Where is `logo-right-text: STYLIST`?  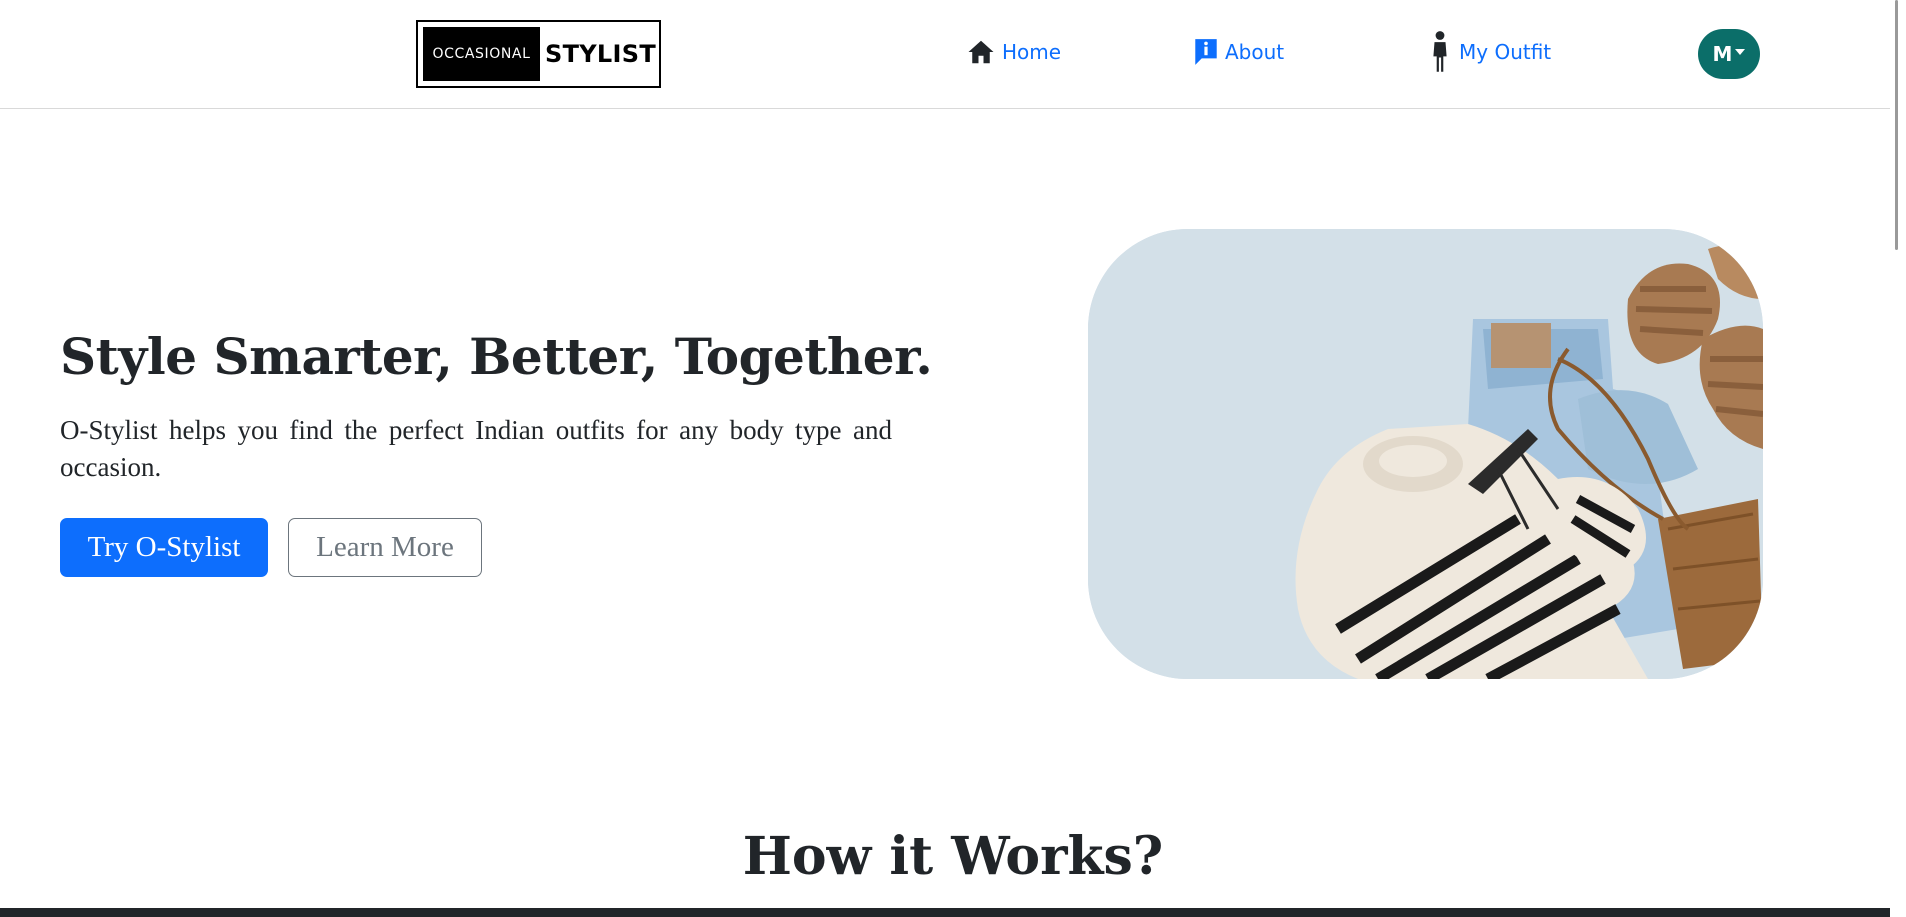
logo-right-text: STYLIST is located at coordinates (601, 54).